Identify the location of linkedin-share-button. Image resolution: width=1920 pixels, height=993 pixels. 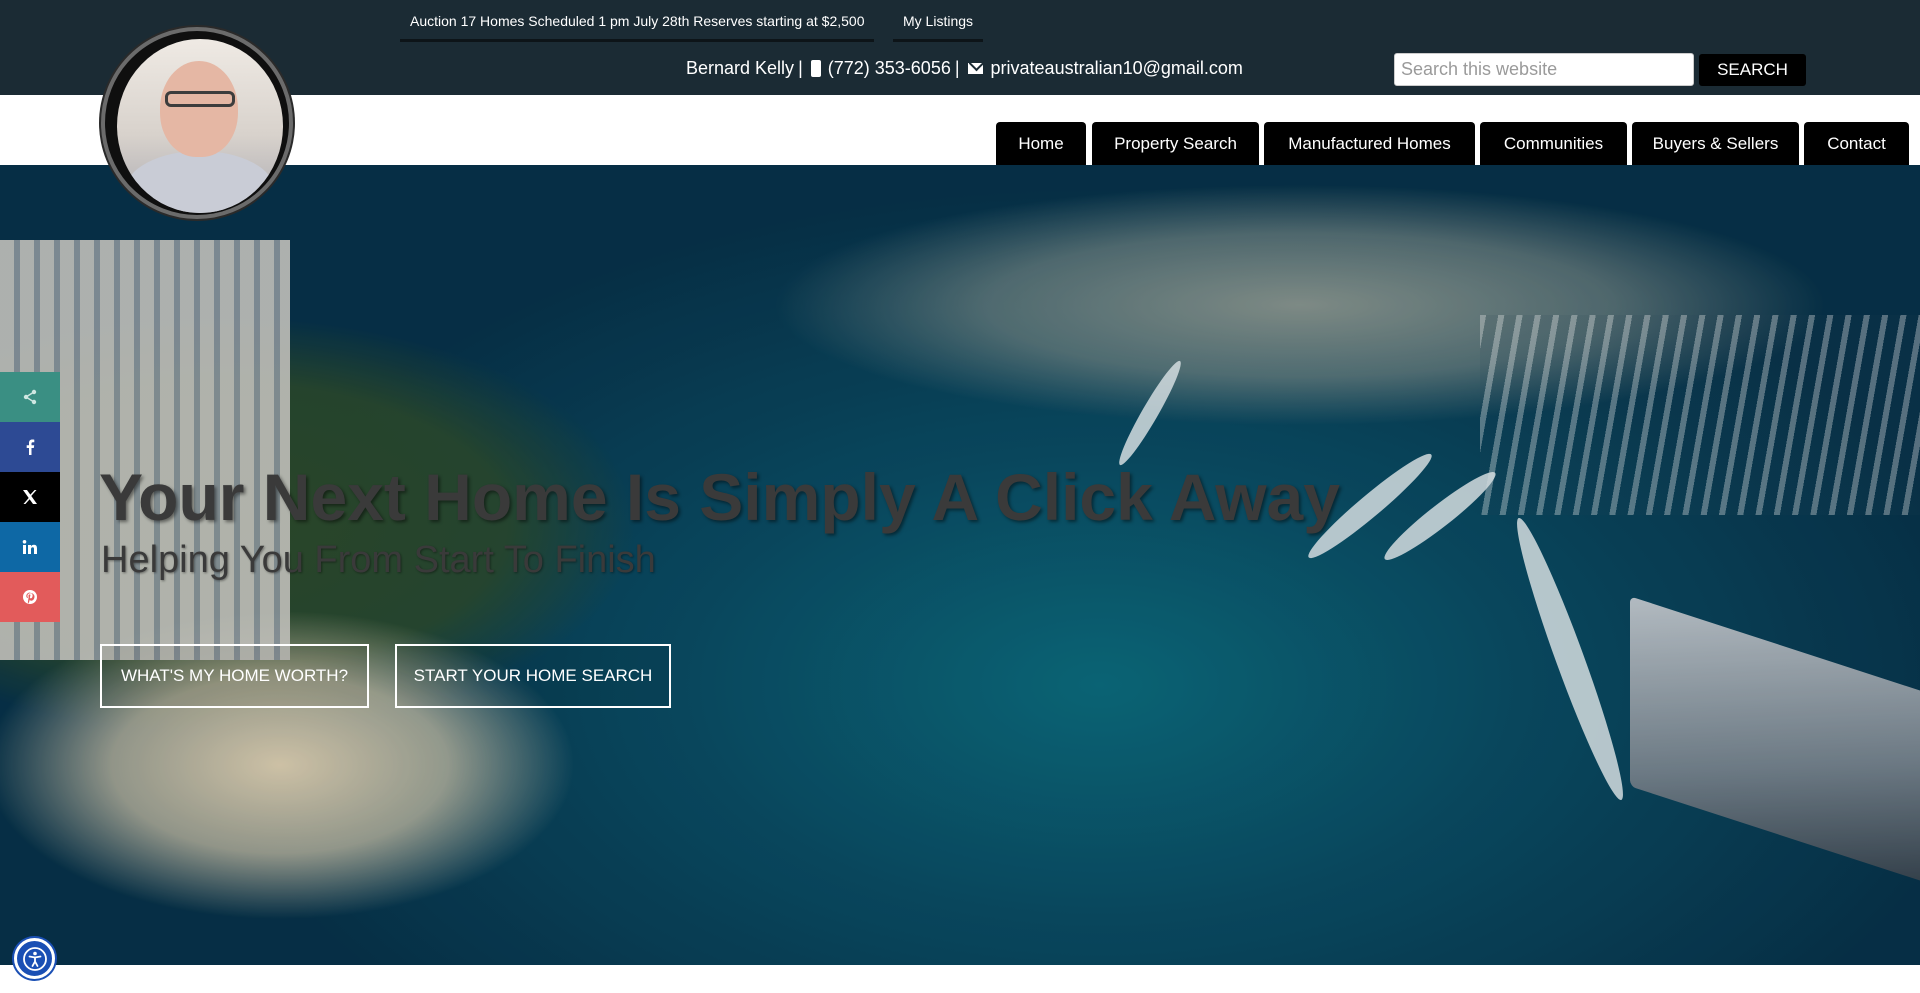
(30, 547).